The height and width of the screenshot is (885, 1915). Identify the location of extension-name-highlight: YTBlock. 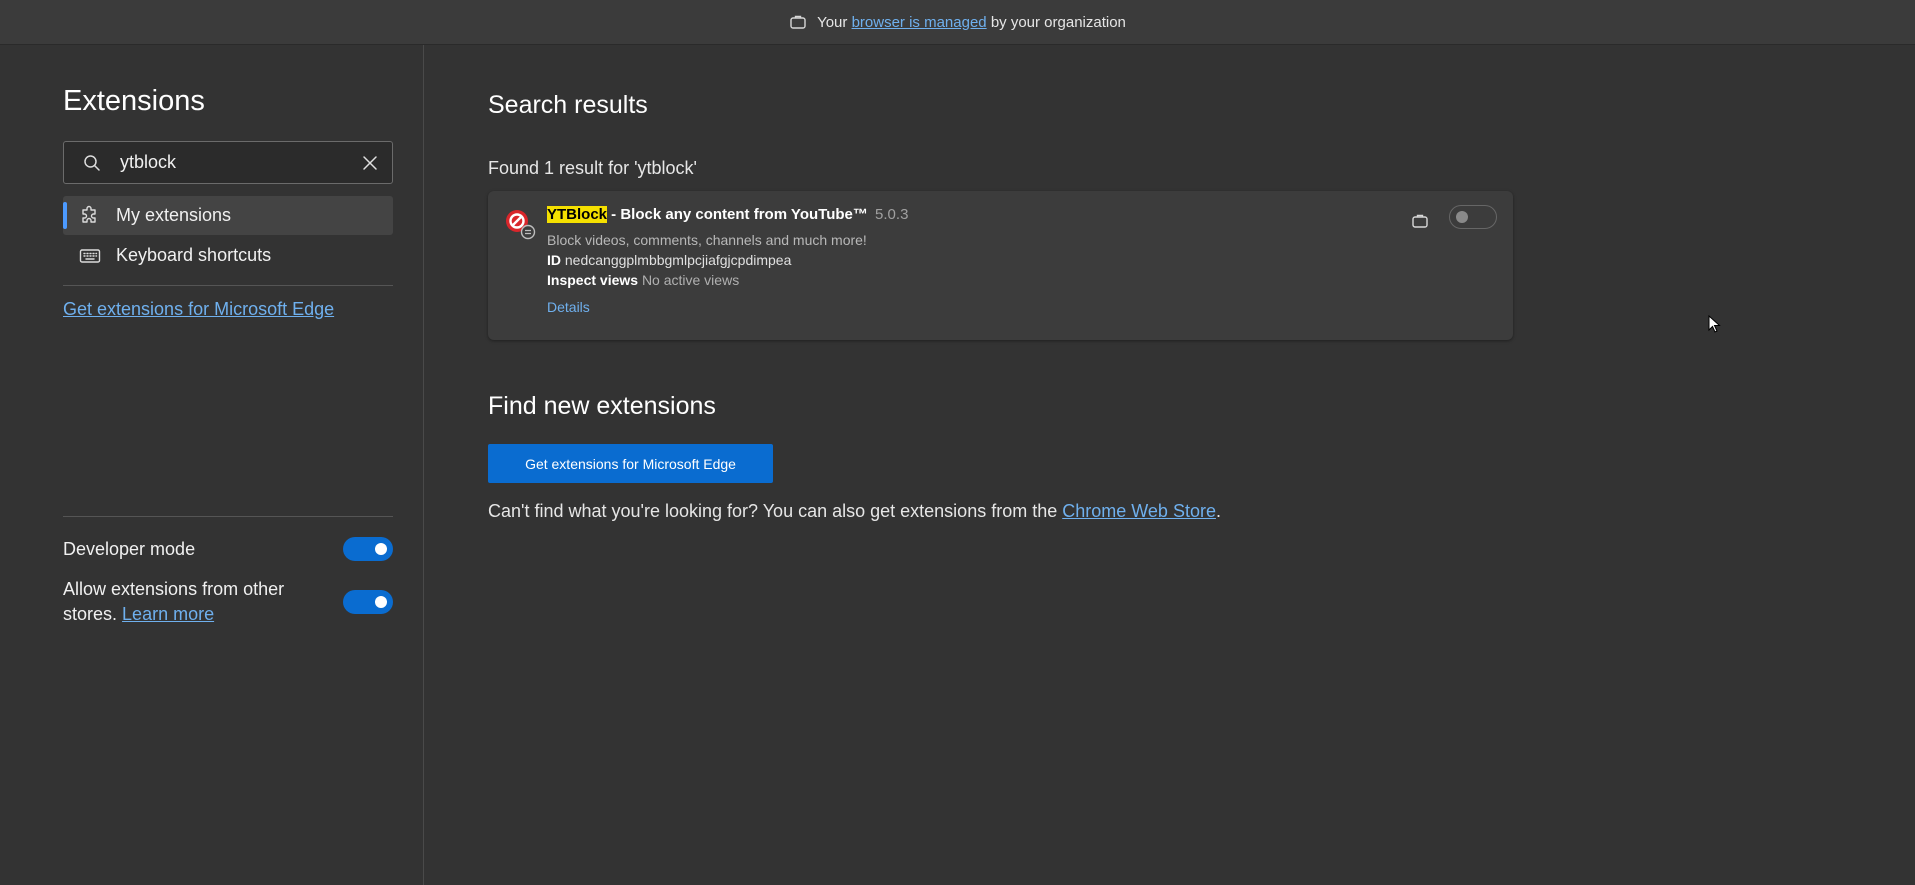
(577, 214).